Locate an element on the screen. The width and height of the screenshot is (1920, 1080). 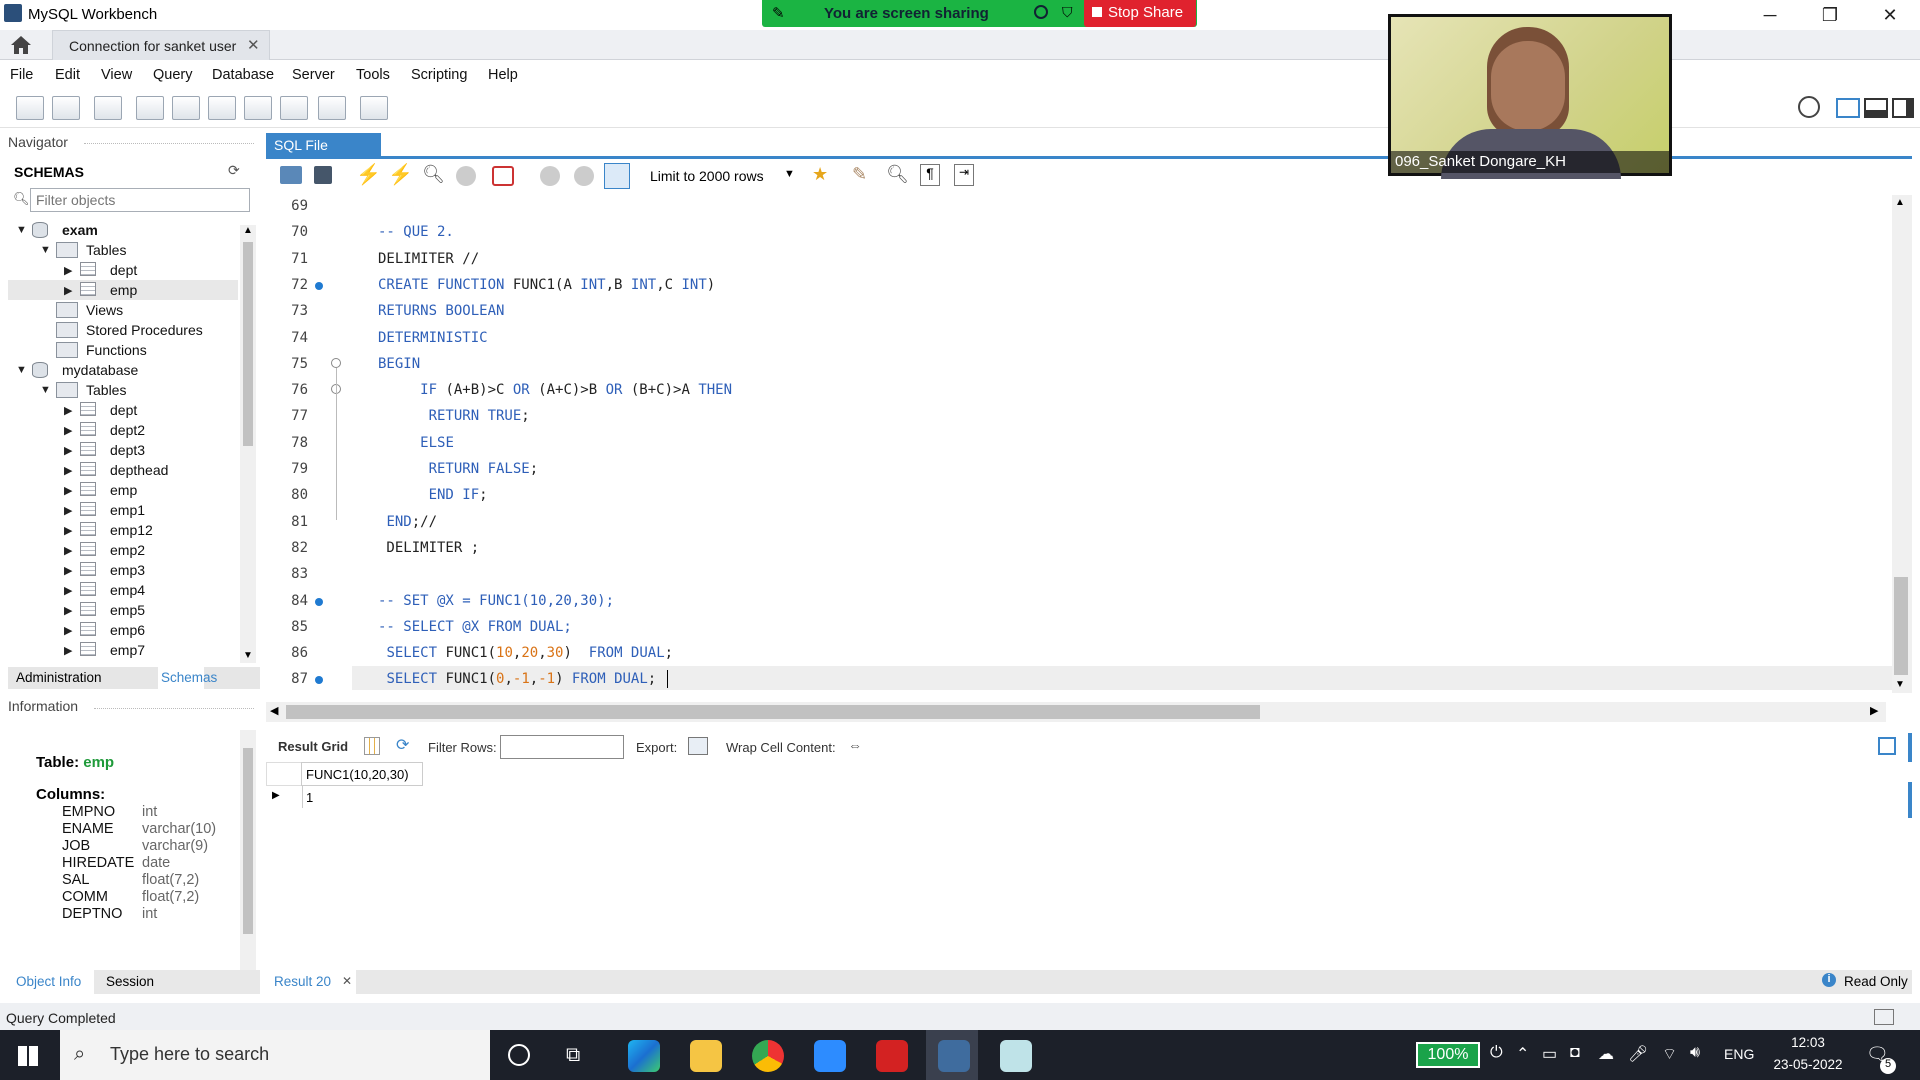
minimize-button: ─ is located at coordinates (1770, 15).